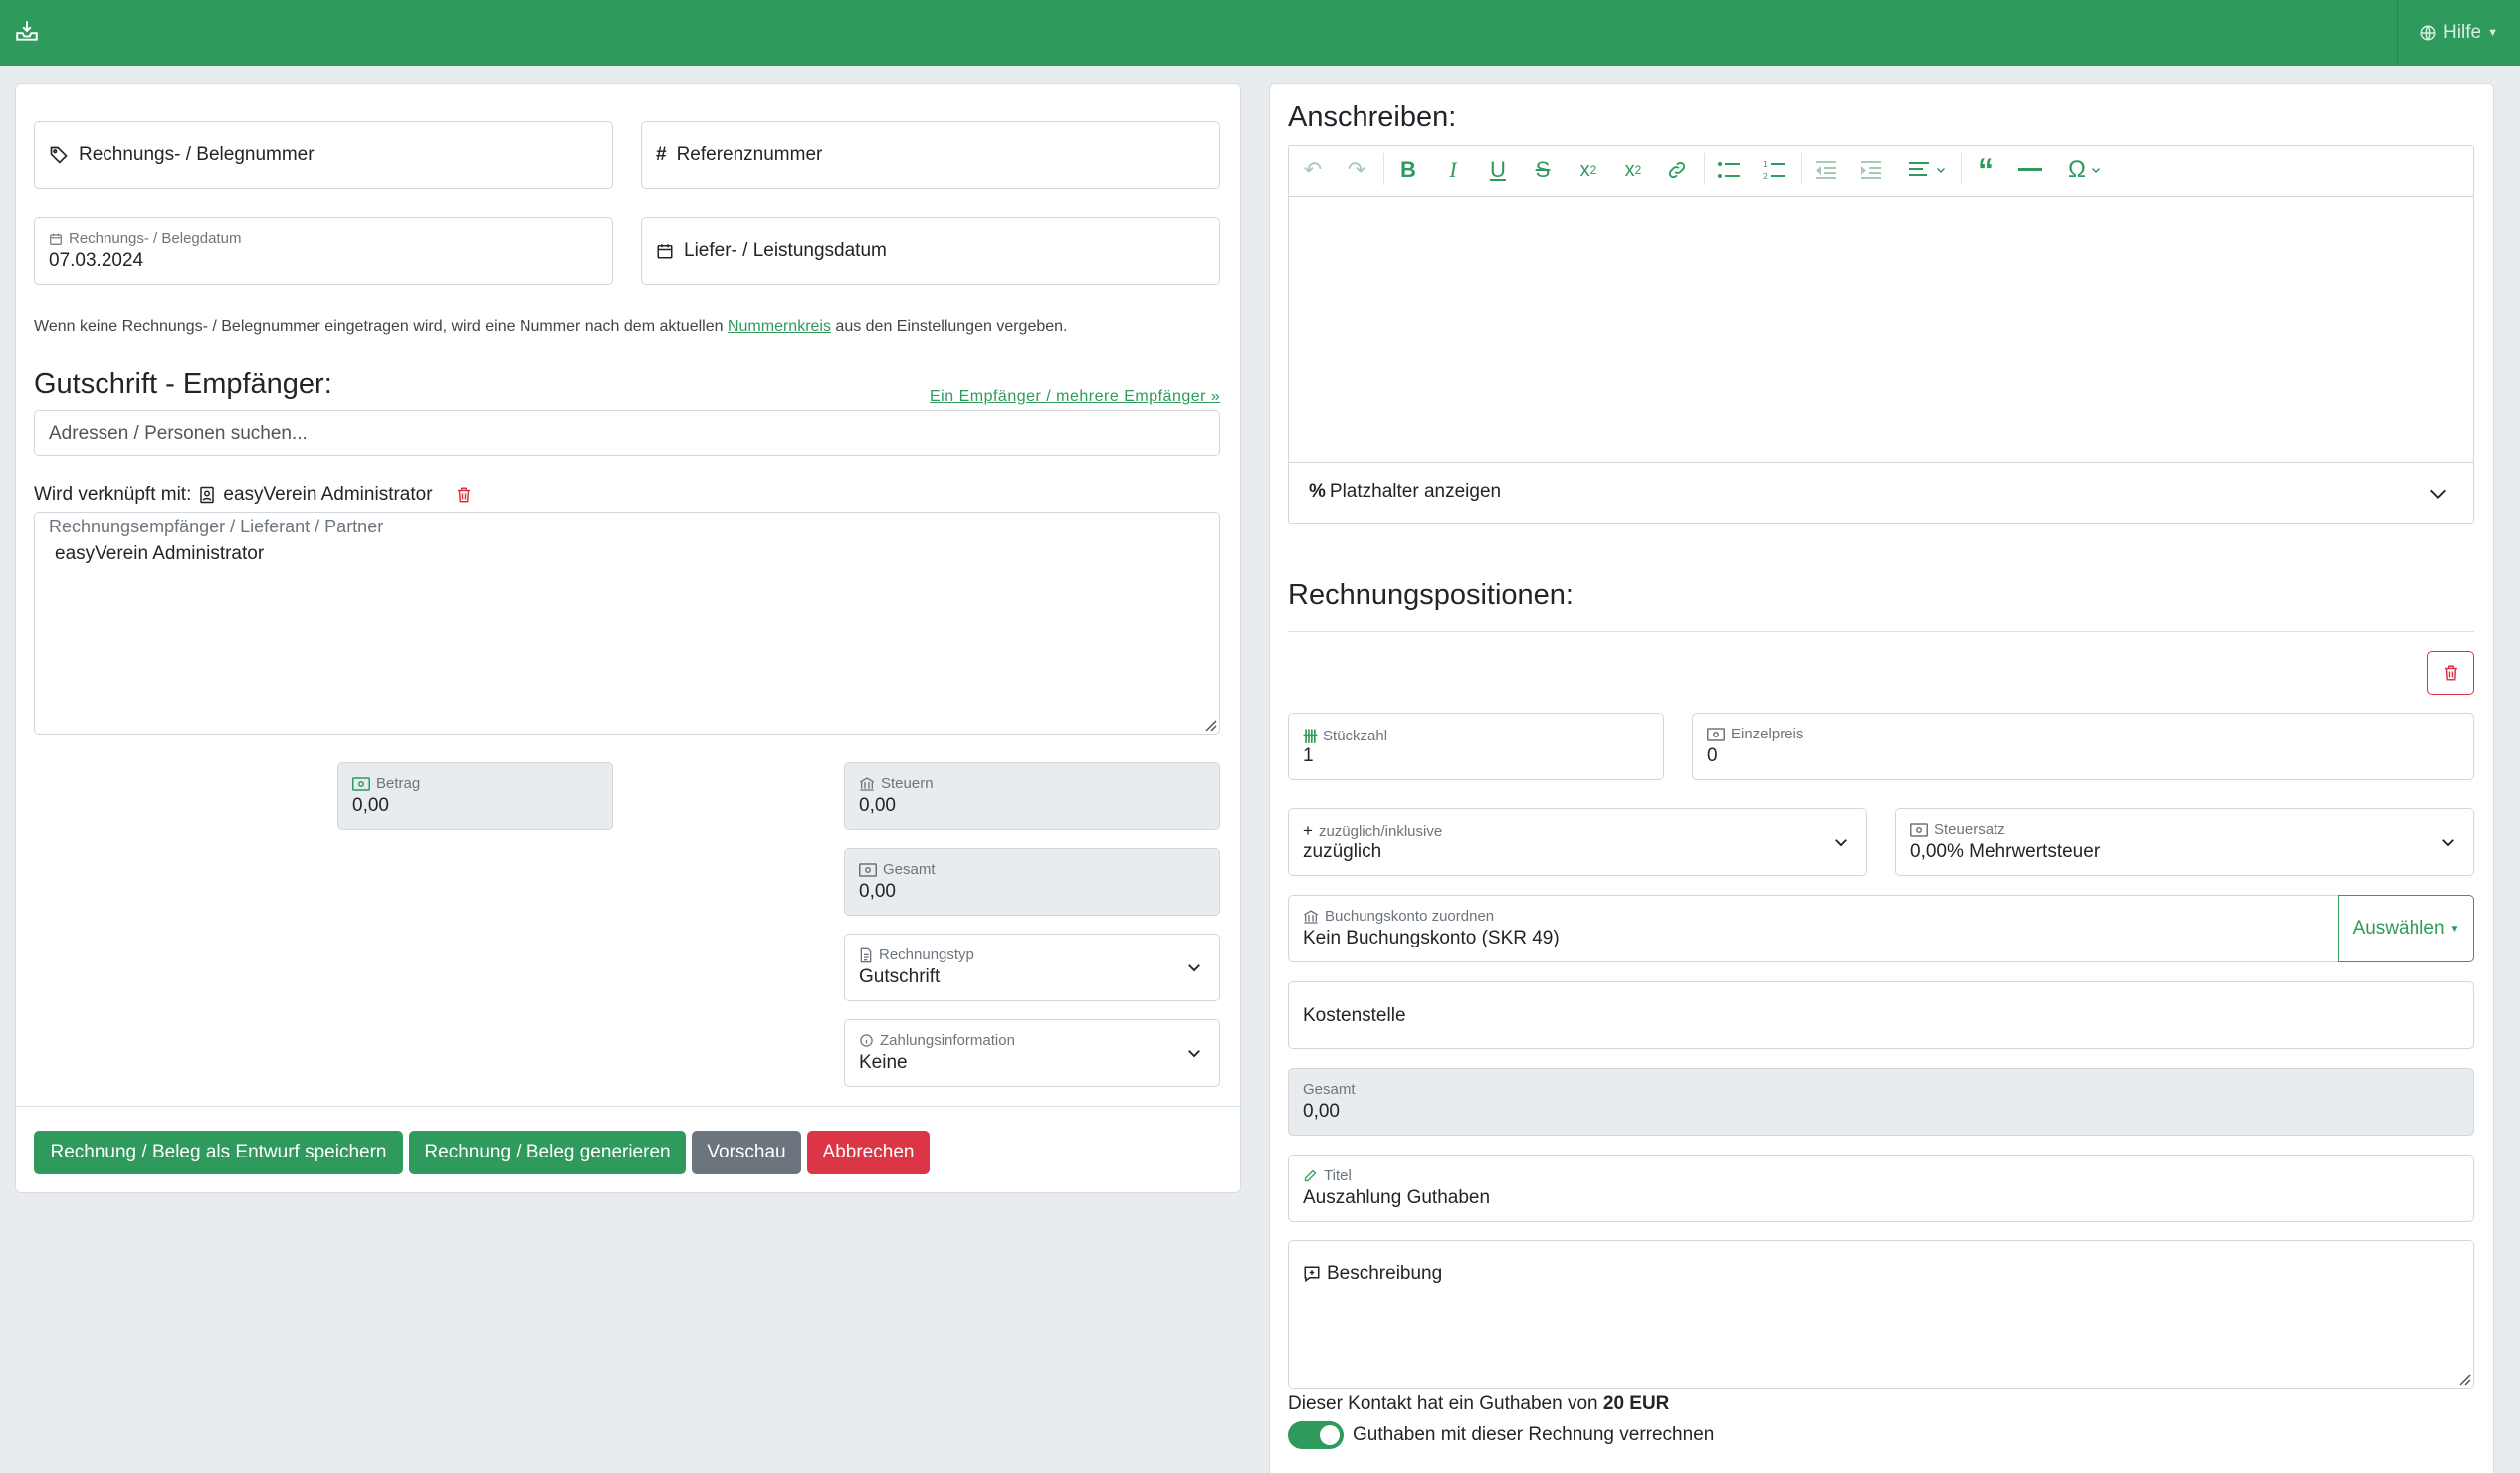 The image size is (2520, 1473). What do you see at coordinates (475, 796) in the screenshot?
I see `amount-field: Betrag 0,00` at bounding box center [475, 796].